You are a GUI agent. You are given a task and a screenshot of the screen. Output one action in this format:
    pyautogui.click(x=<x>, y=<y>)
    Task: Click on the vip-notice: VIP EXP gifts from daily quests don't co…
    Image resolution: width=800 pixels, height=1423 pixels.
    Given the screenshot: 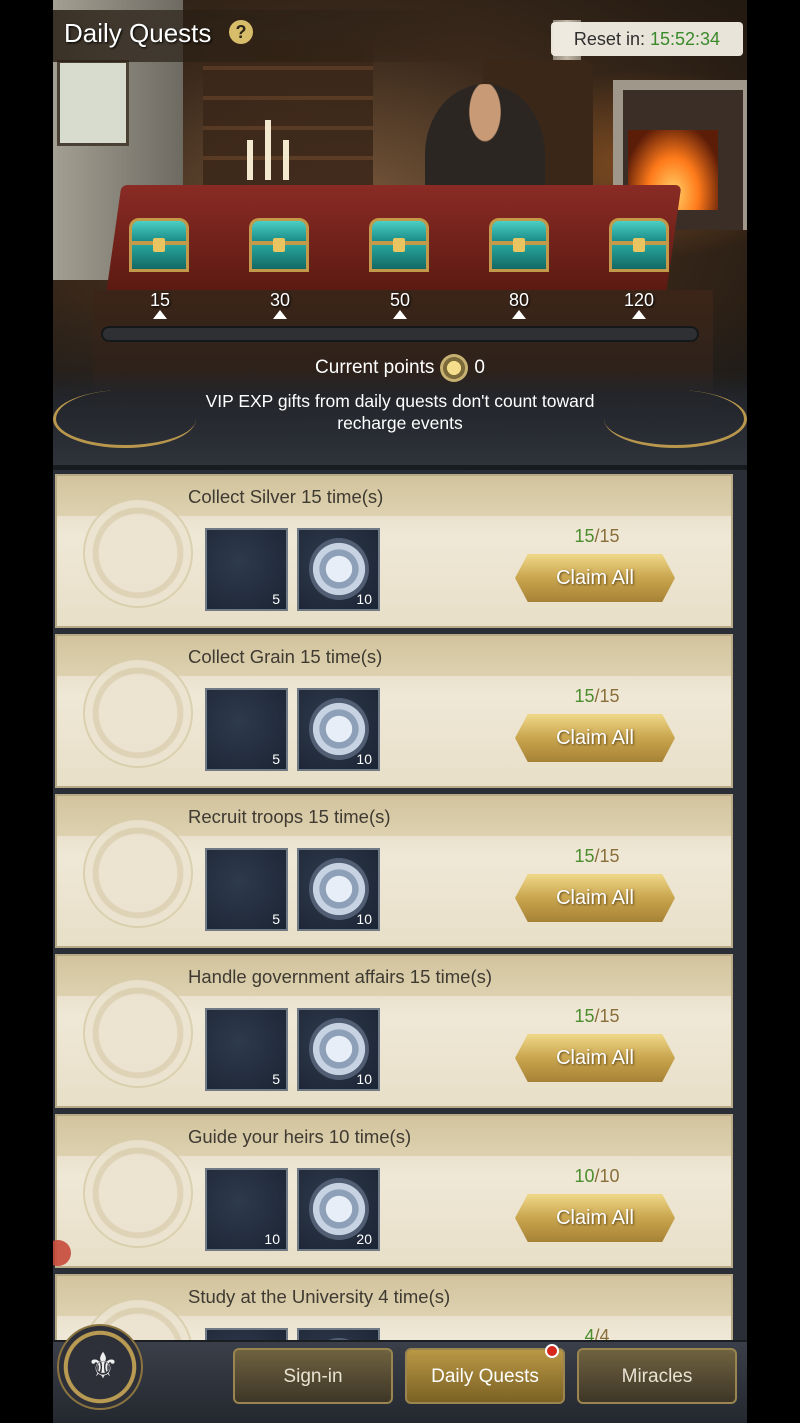 What is the action you would take?
    pyautogui.click(x=400, y=412)
    